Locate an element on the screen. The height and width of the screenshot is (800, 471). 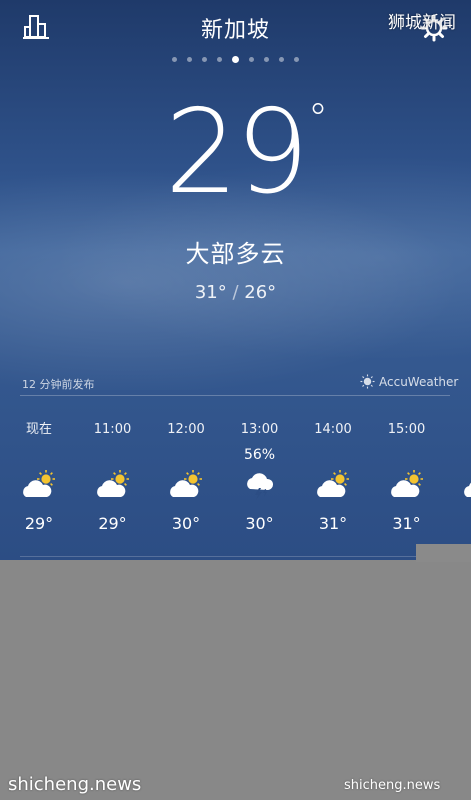
hourly-item: 14:00 31° is located at coordinates (333, 476).